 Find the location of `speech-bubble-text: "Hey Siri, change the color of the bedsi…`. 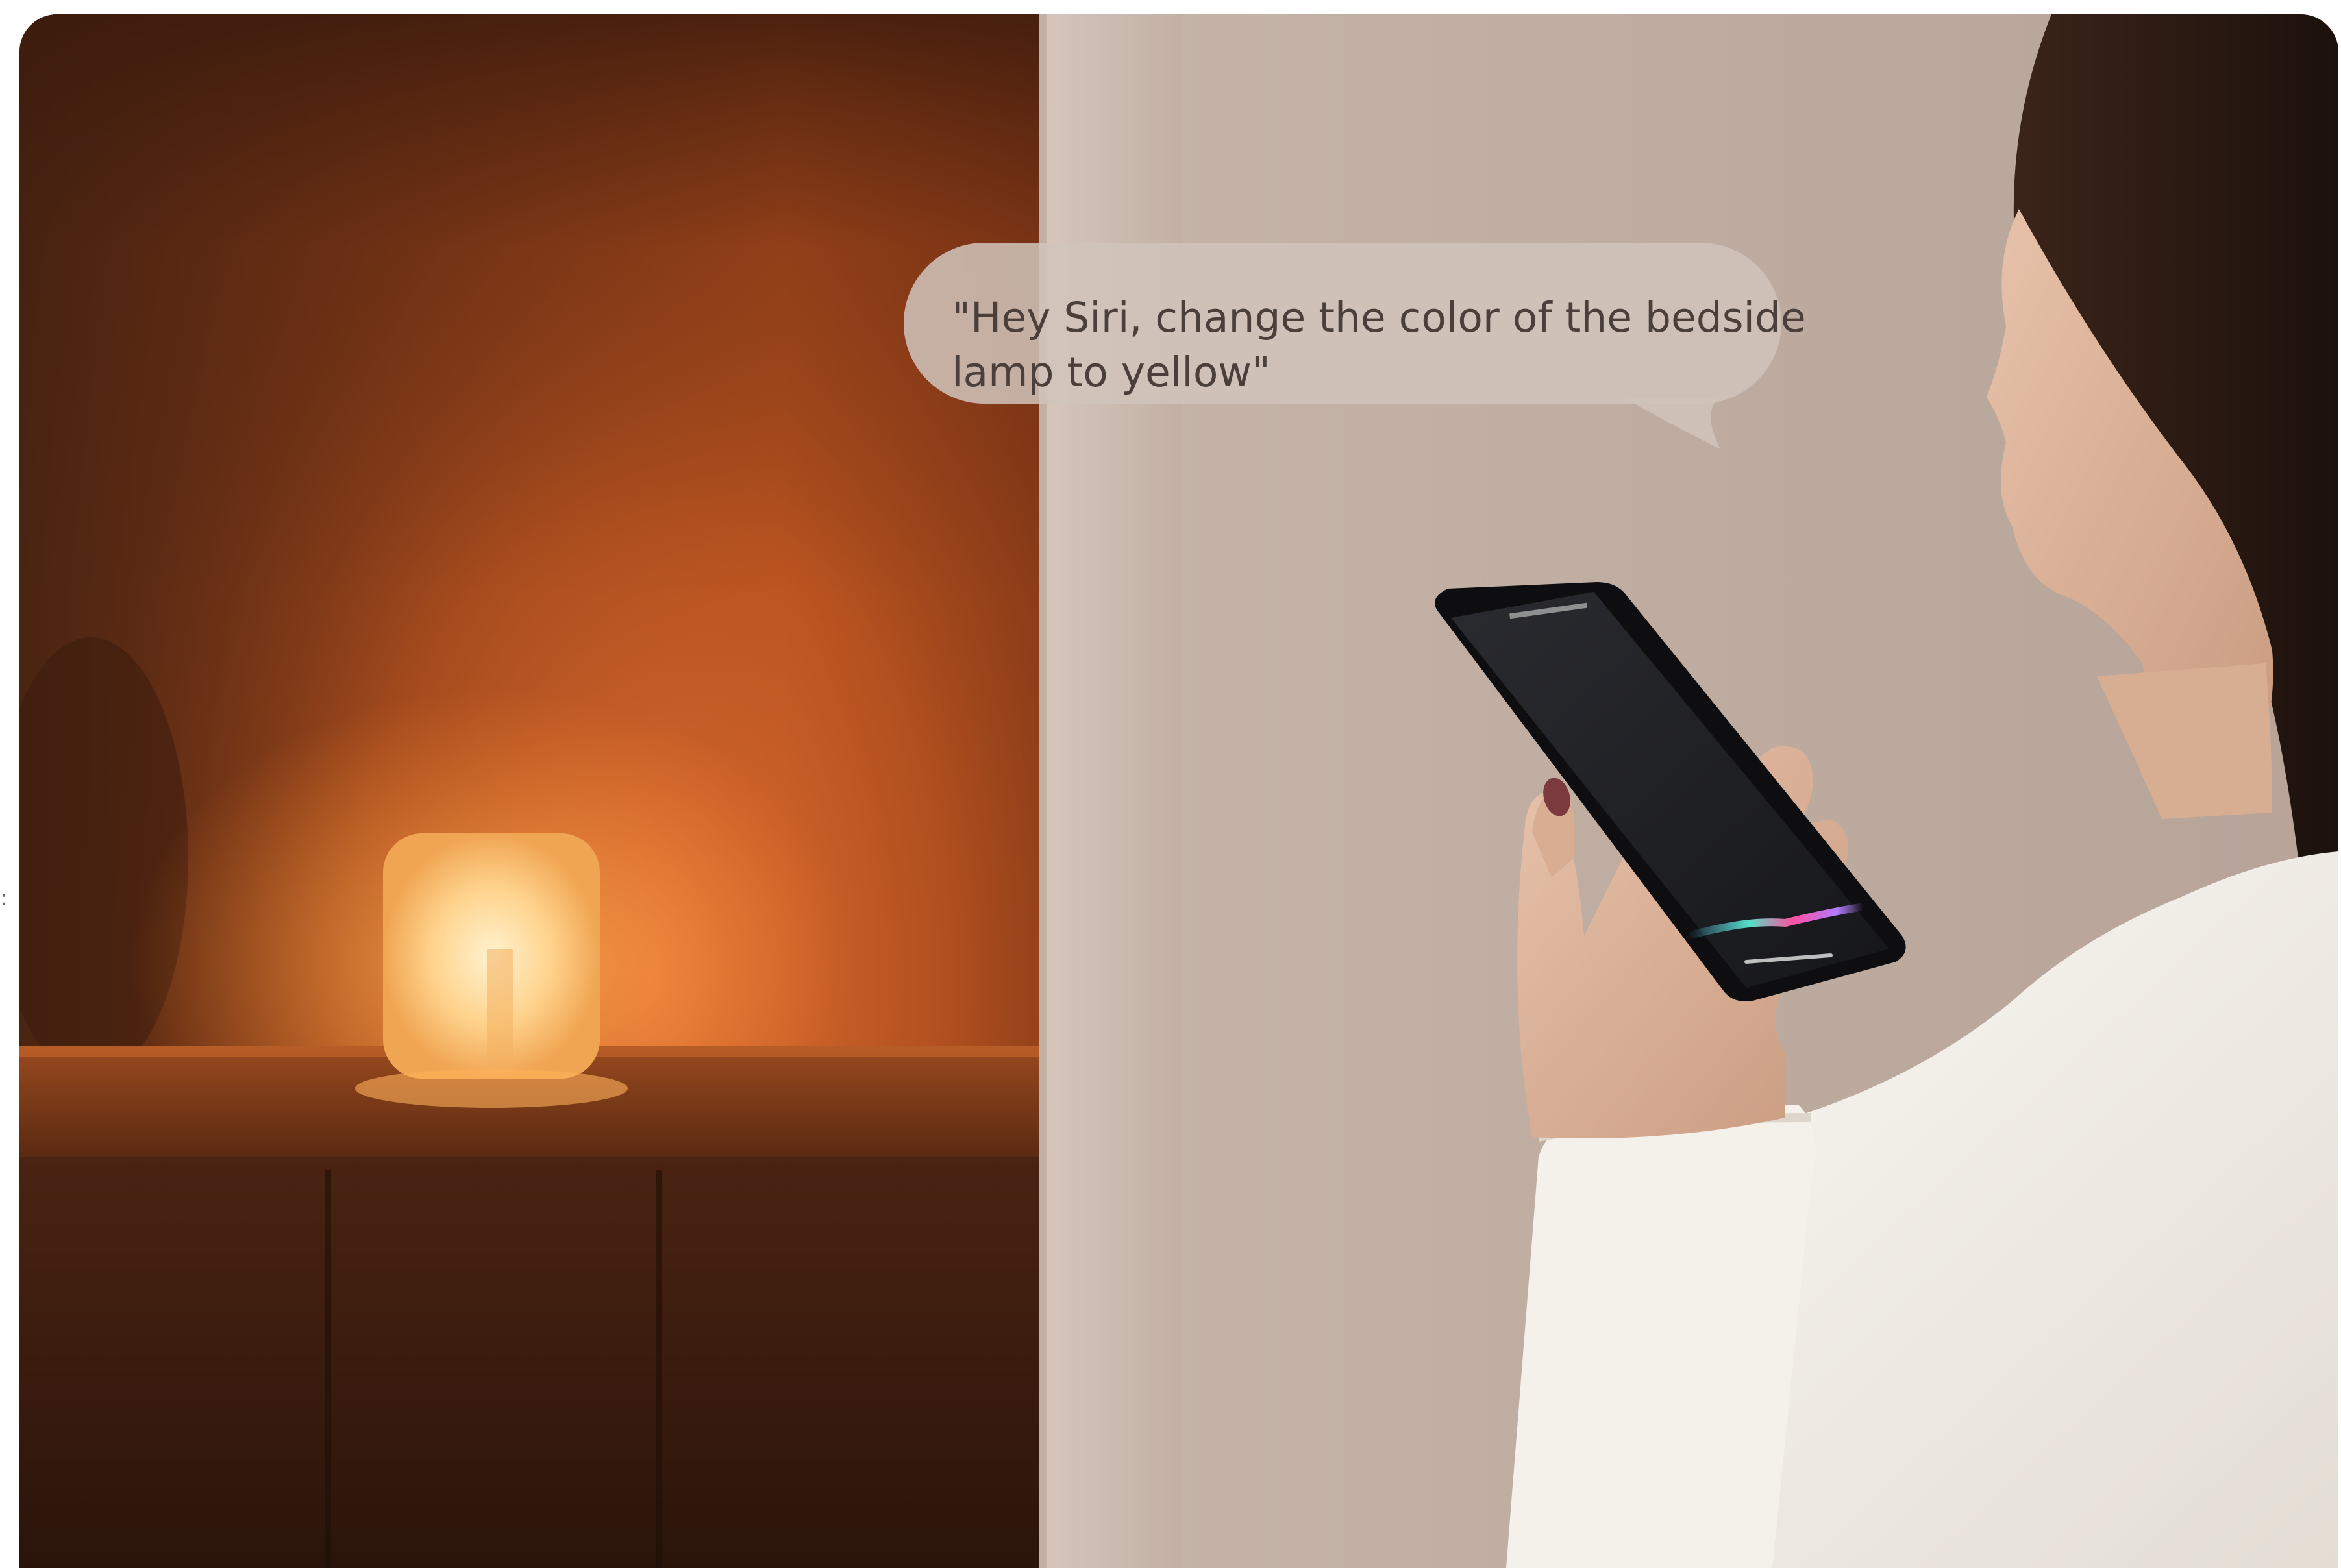

speech-bubble-text: "Hey Siri, change the color of the bedsi… is located at coordinates (1379, 345).